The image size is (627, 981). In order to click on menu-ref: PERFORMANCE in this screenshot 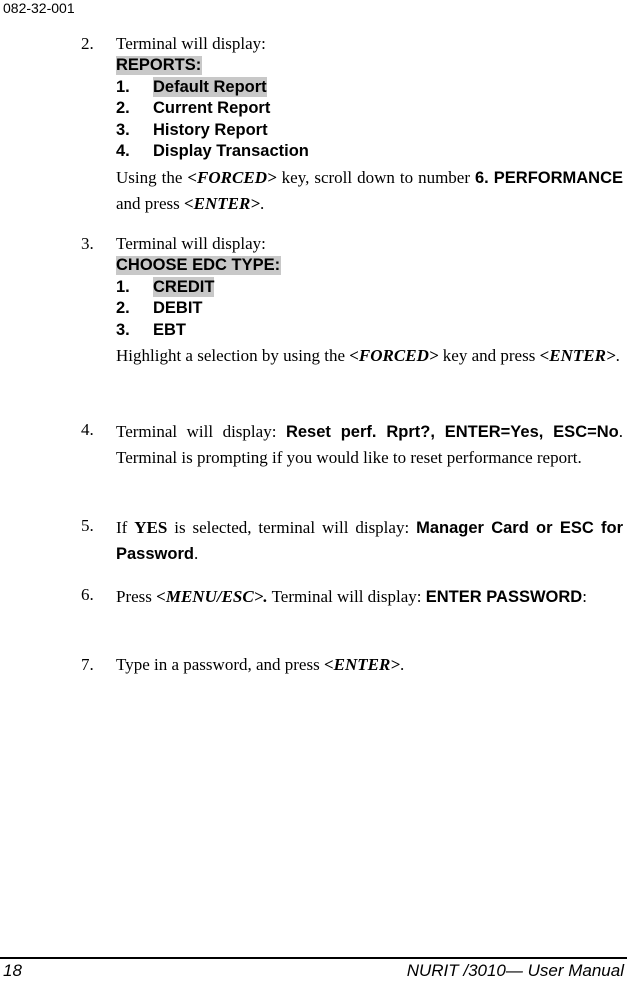, I will do `click(558, 177)`.